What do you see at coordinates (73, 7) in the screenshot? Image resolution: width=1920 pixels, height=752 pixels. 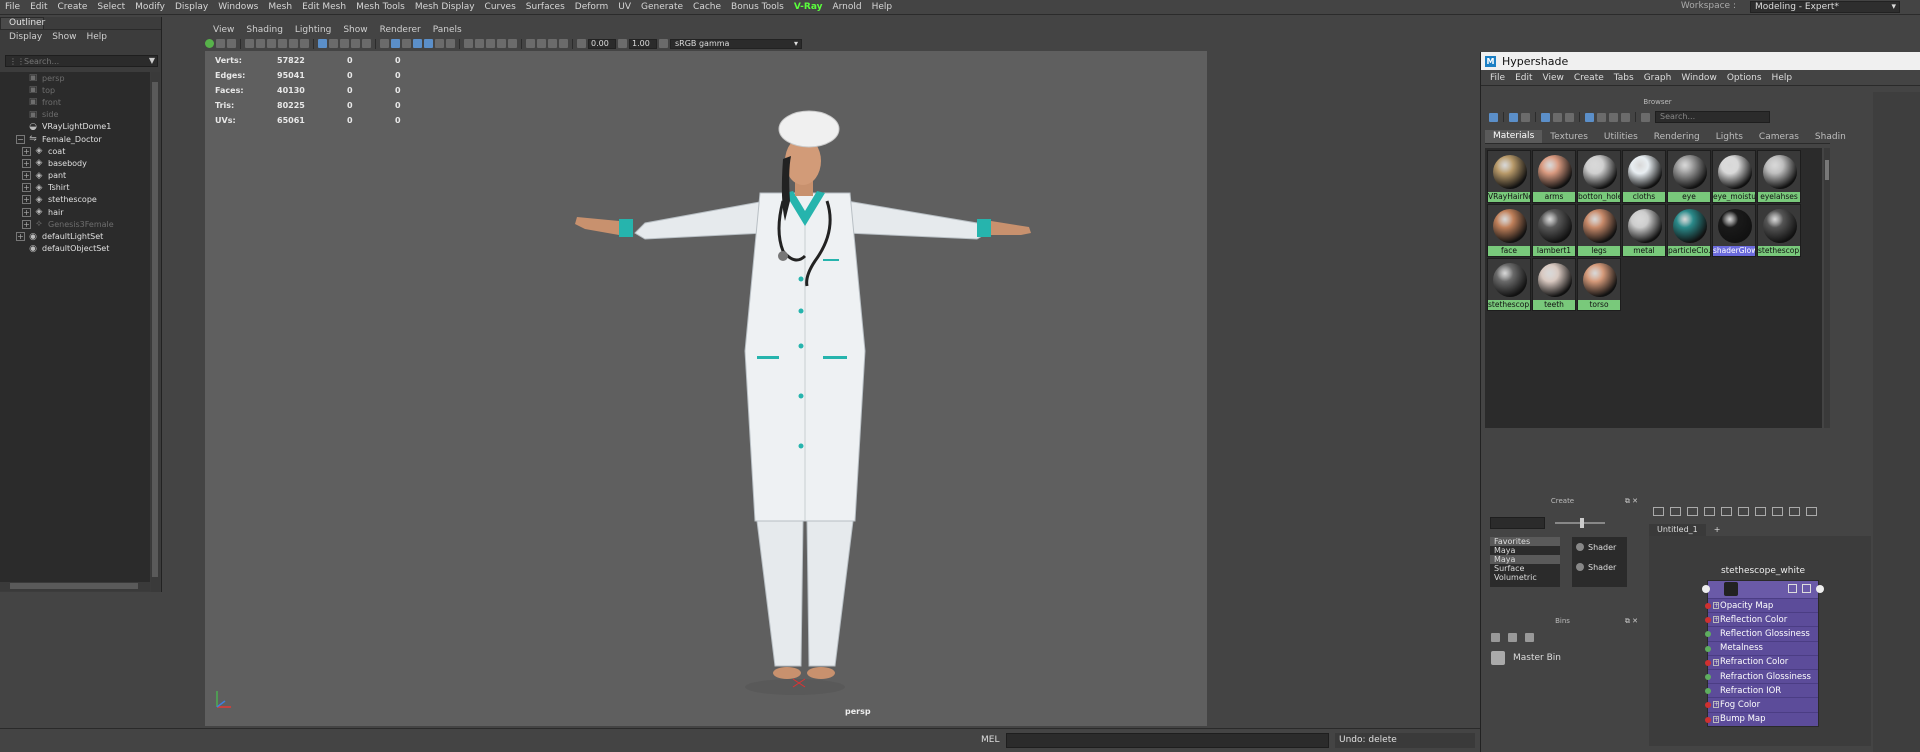 I see `menu-create: Create` at bounding box center [73, 7].